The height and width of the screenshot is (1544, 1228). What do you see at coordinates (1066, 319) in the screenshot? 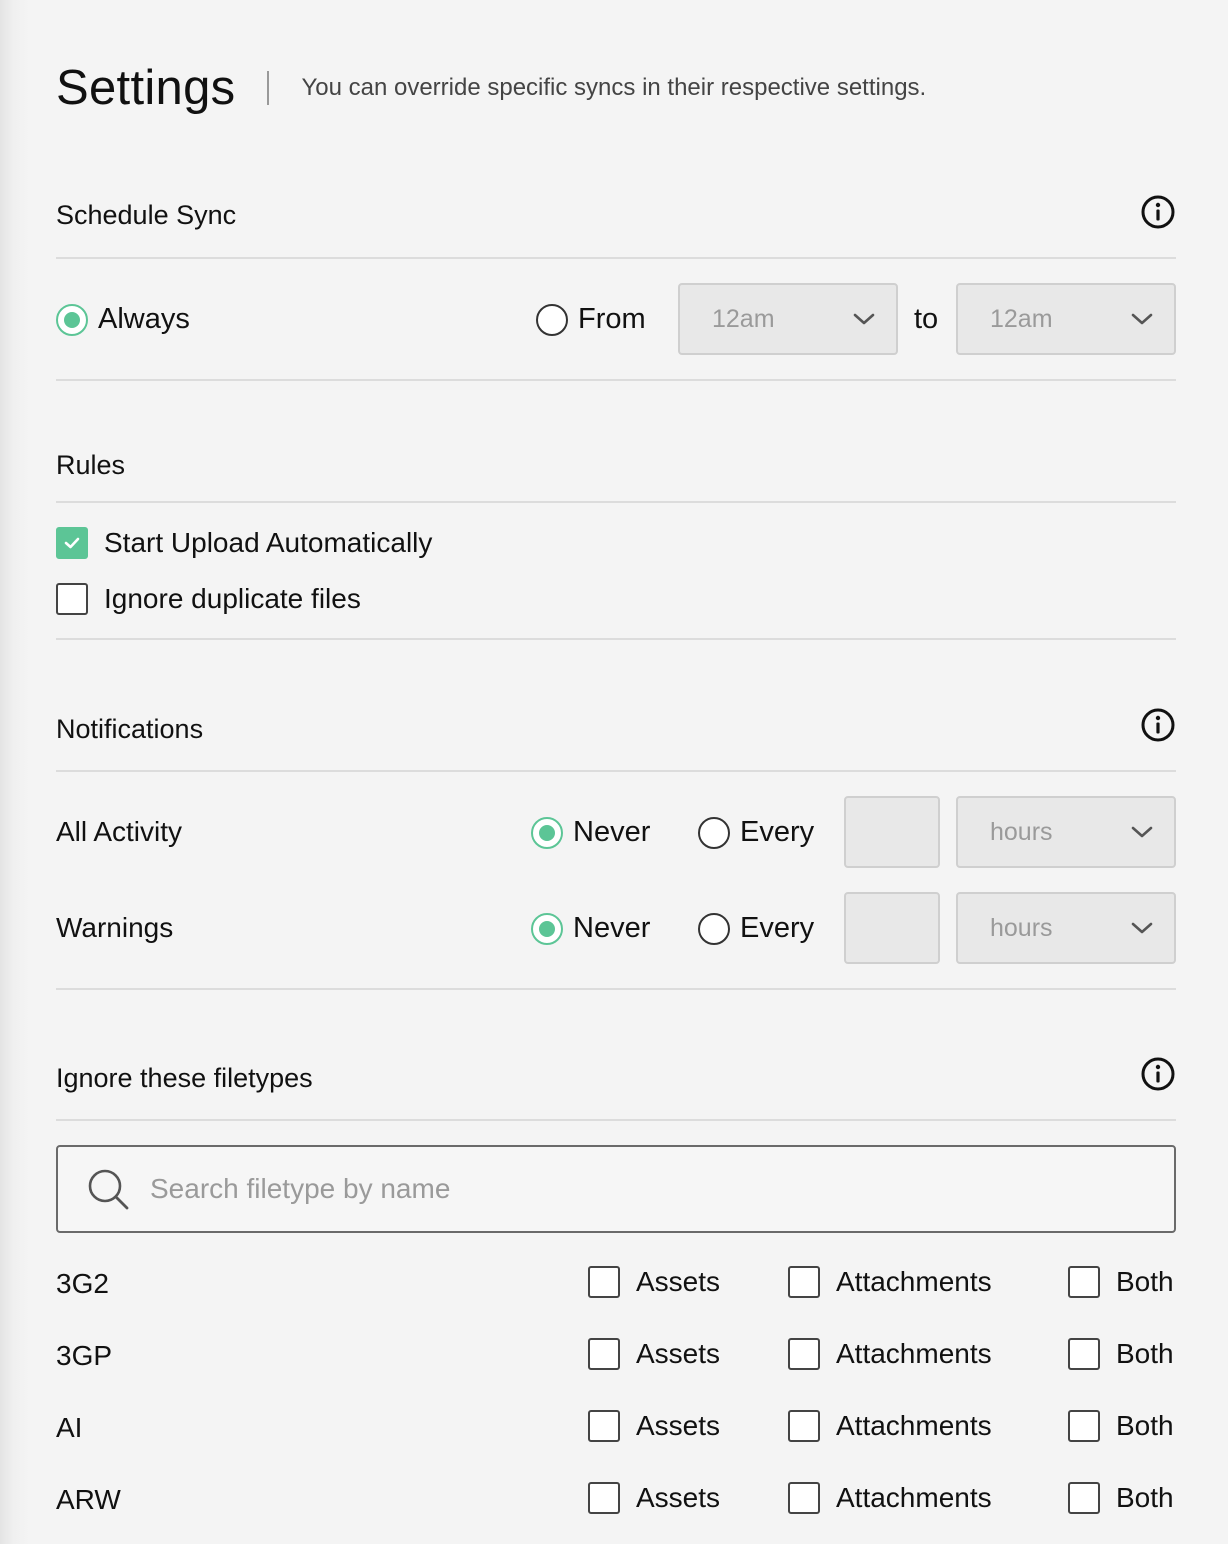
I see `to-time-select: 12am` at bounding box center [1066, 319].